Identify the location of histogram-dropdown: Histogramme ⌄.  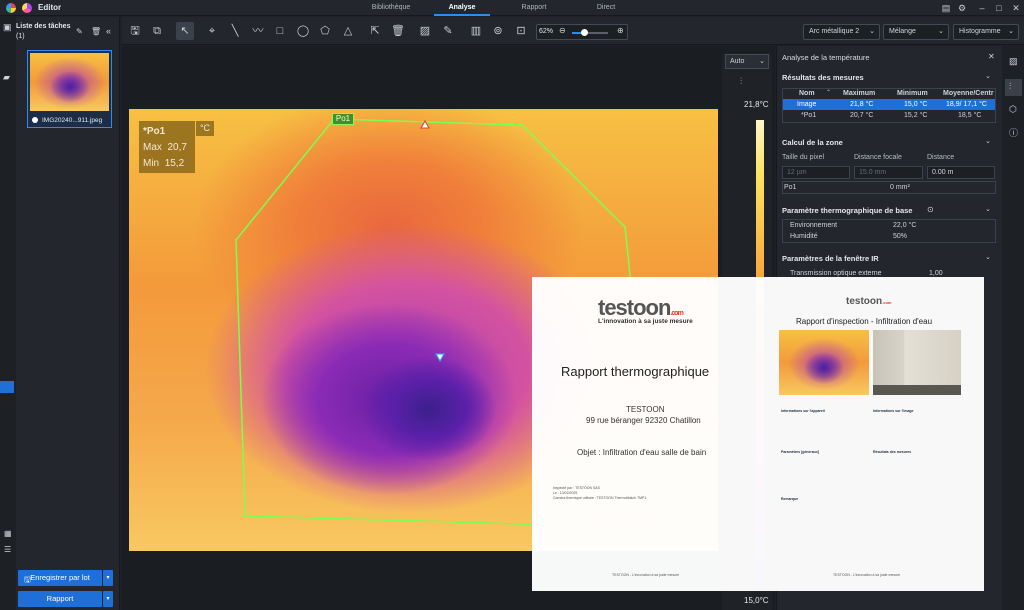
(986, 32).